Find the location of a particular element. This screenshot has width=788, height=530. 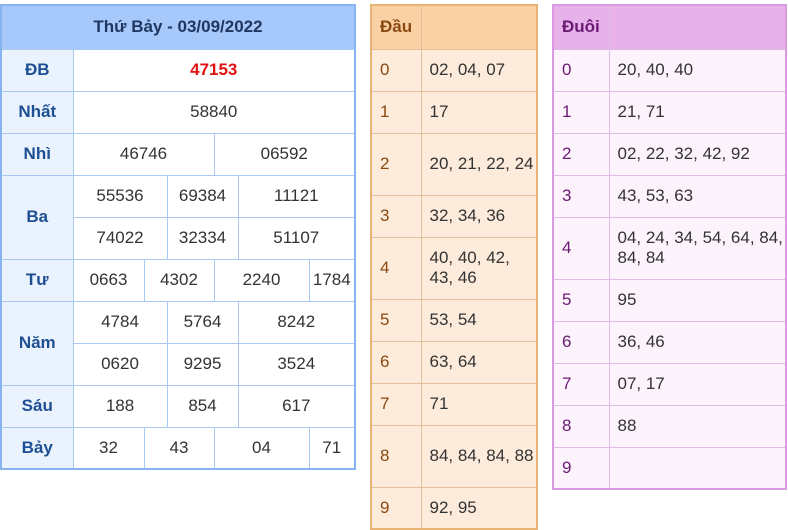

head-header-label: Đầu is located at coordinates (396, 27).